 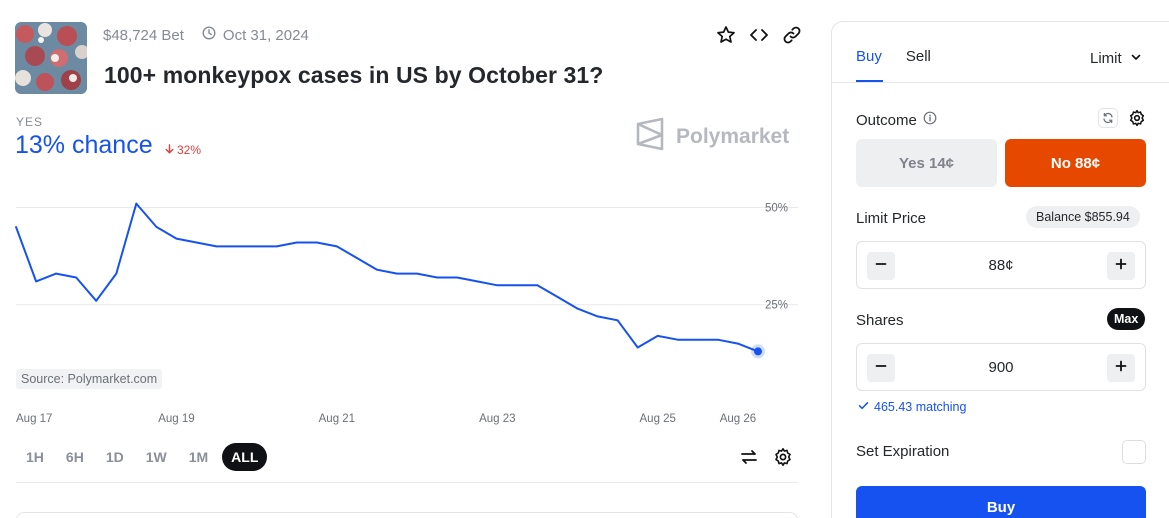 I want to click on market-actions, so click(x=758, y=34).